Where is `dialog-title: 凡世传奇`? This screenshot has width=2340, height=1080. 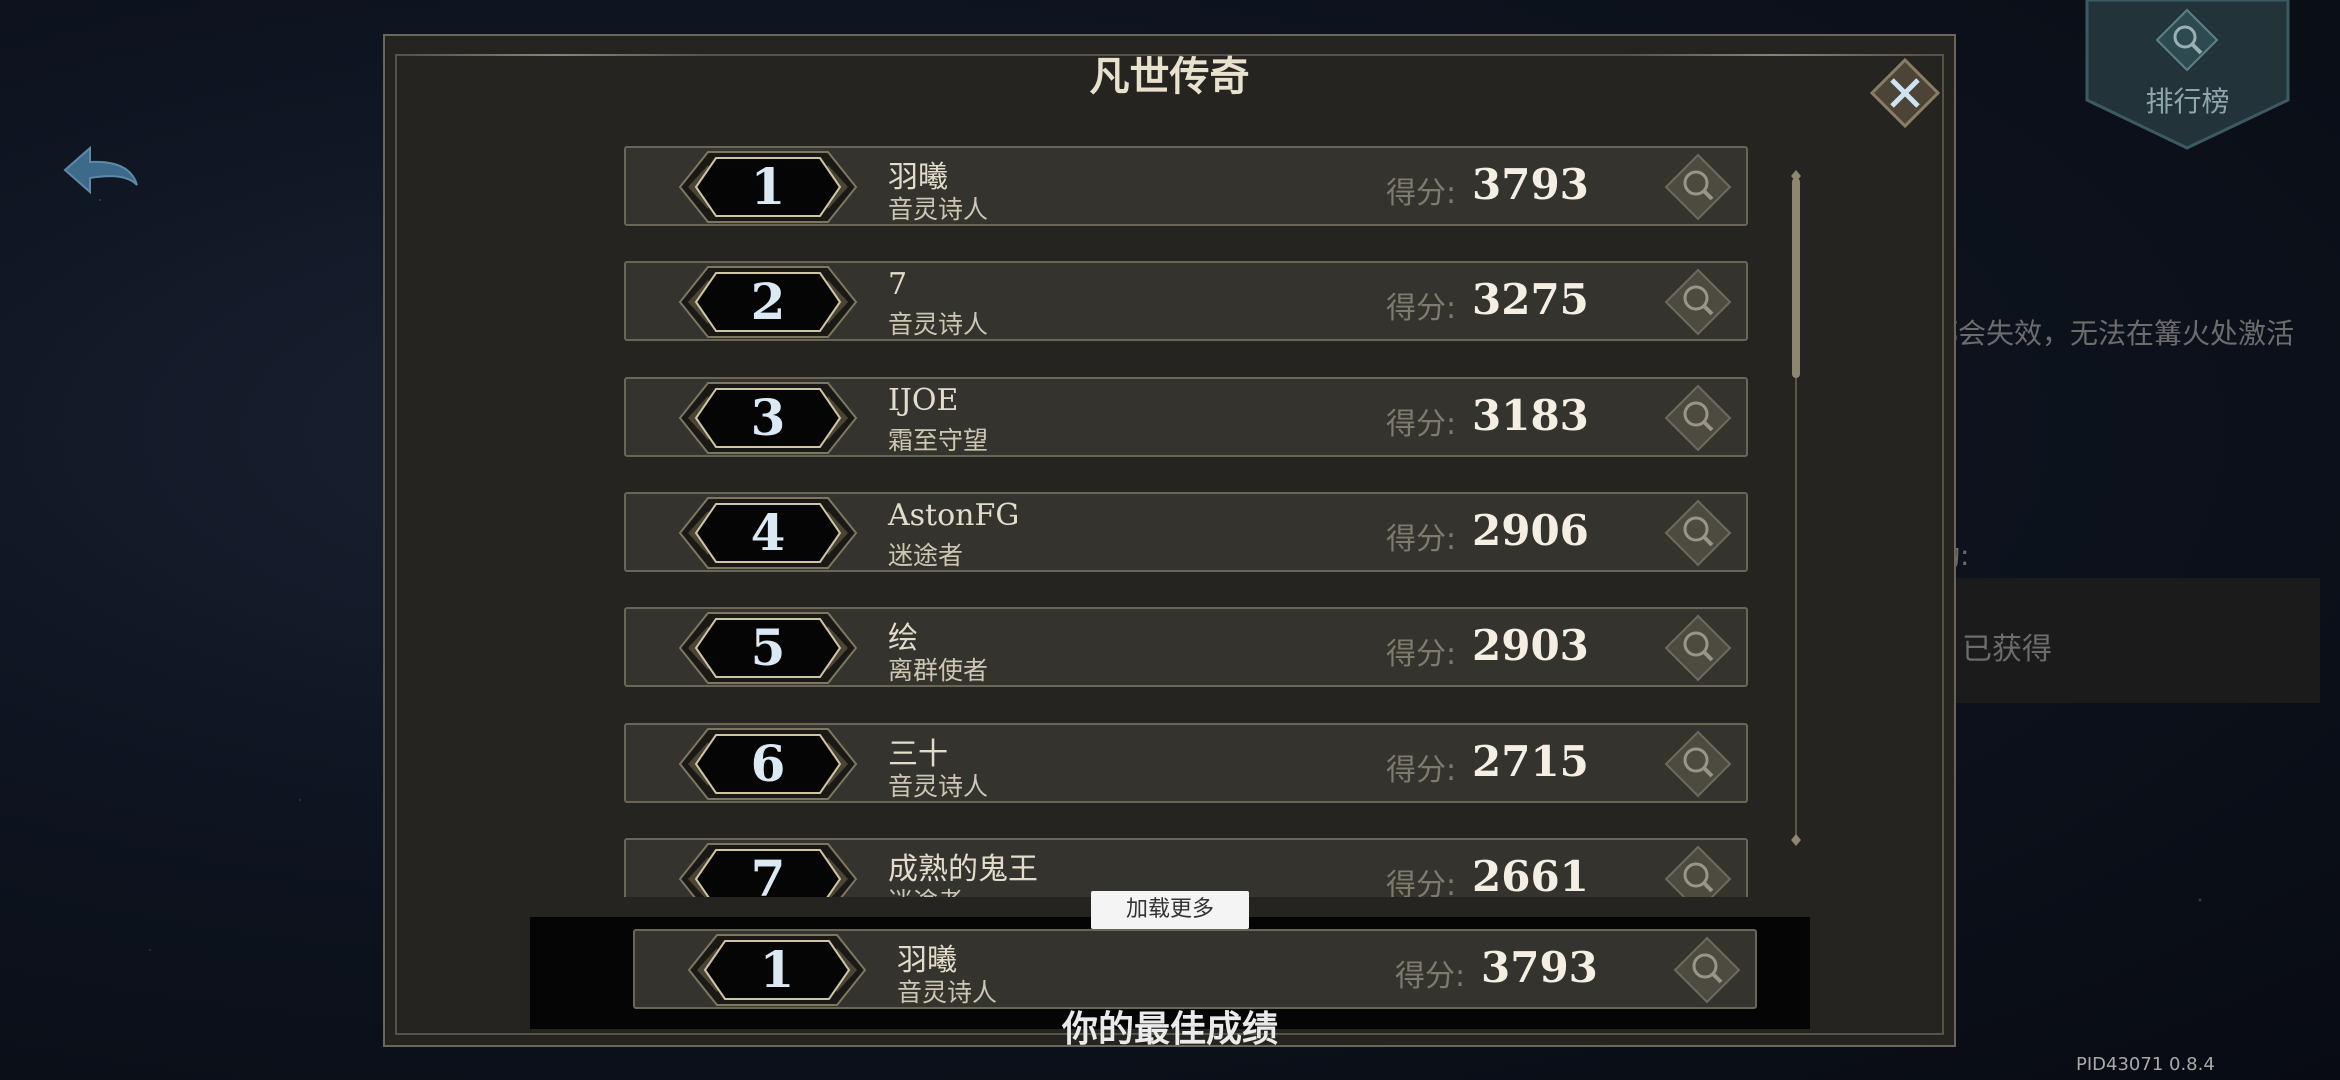
dialog-title: 凡世传奇 is located at coordinates (1169, 76).